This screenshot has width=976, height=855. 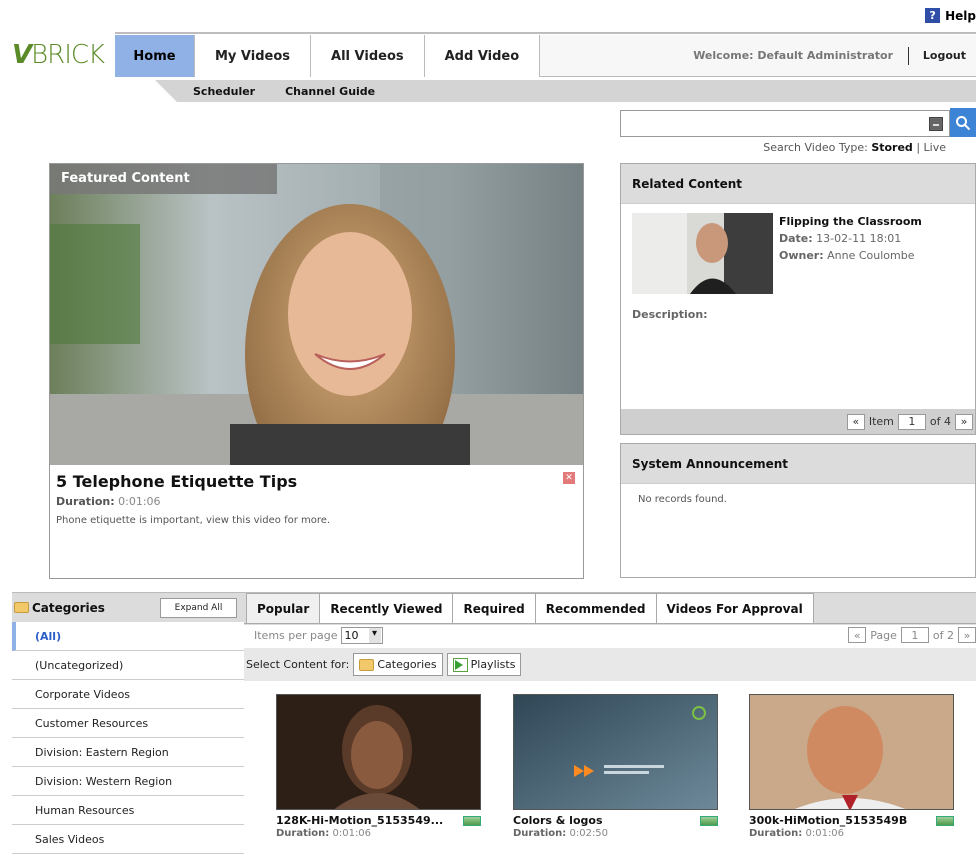 I want to click on category-western-region: Division: Western Region, so click(x=128, y=781).